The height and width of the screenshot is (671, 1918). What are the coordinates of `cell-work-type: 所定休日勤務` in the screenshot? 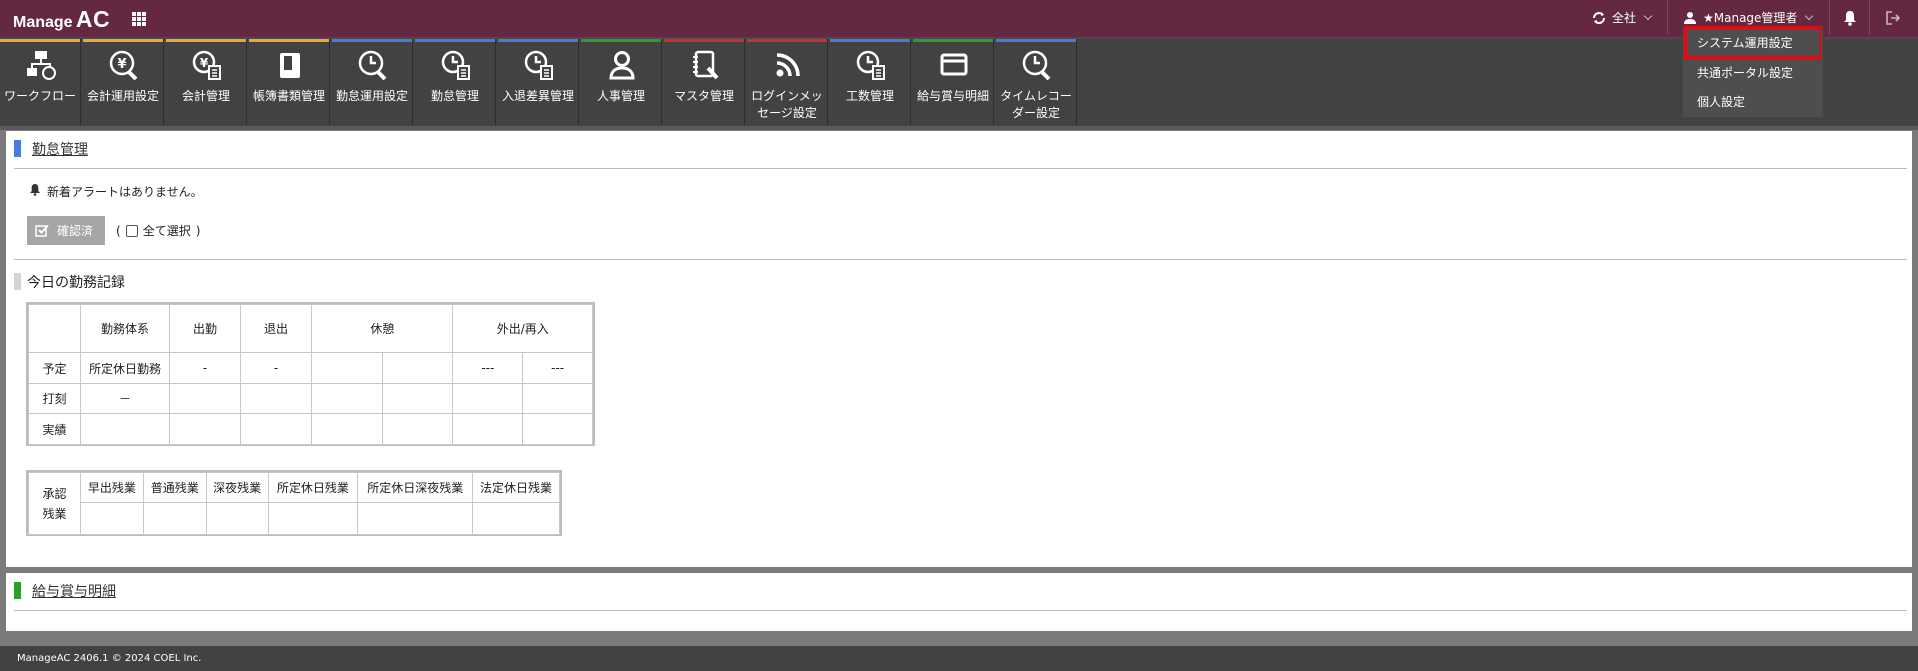 It's located at (125, 368).